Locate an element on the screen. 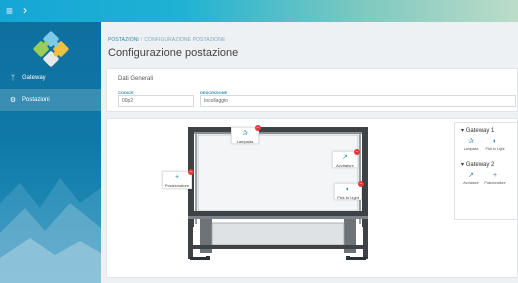  arrow-right-icon: › is located at coordinates (25, 10).